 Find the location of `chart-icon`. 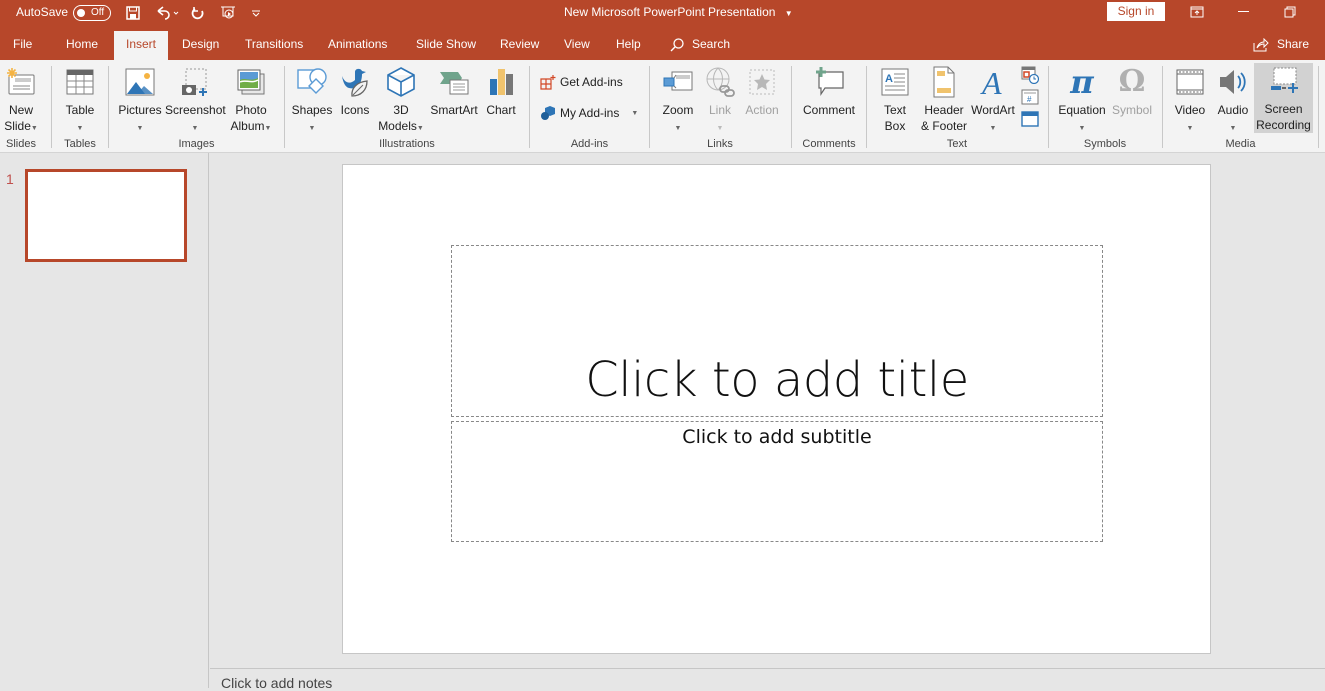

chart-icon is located at coordinates (501, 82).